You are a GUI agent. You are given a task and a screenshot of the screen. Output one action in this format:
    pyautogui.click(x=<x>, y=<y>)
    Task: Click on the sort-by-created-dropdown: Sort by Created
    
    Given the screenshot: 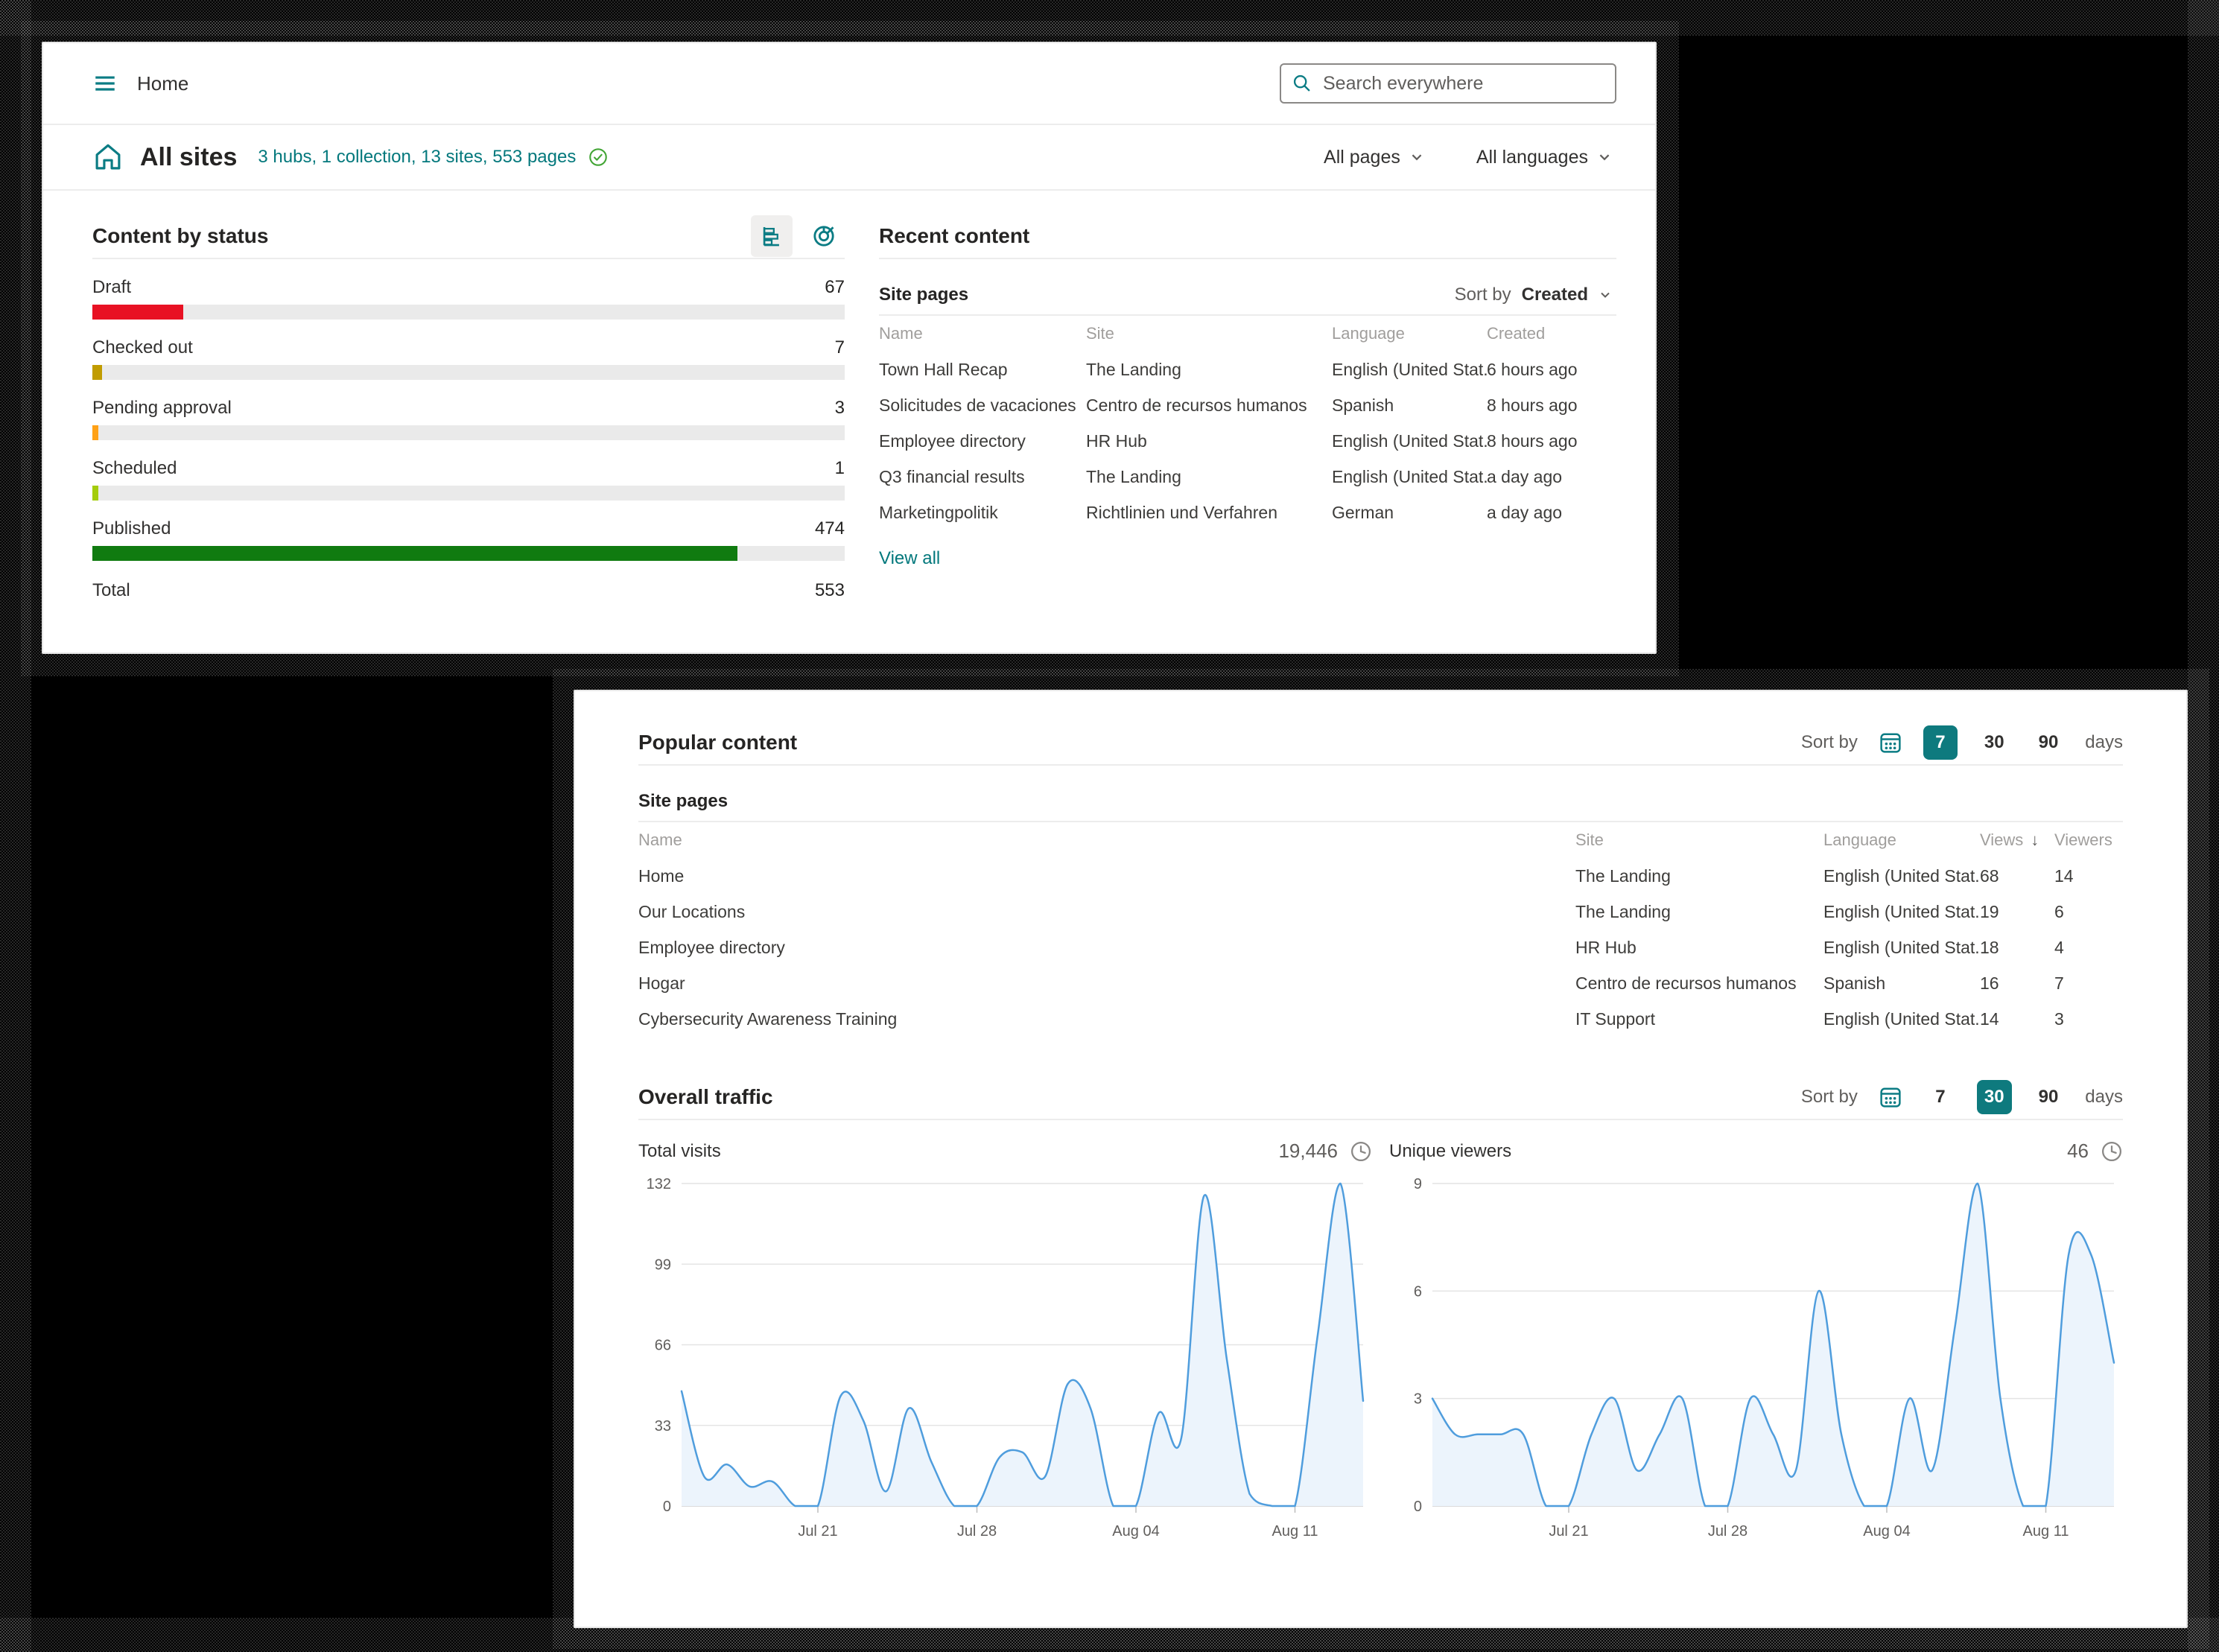 What is the action you would take?
    pyautogui.click(x=1533, y=295)
    